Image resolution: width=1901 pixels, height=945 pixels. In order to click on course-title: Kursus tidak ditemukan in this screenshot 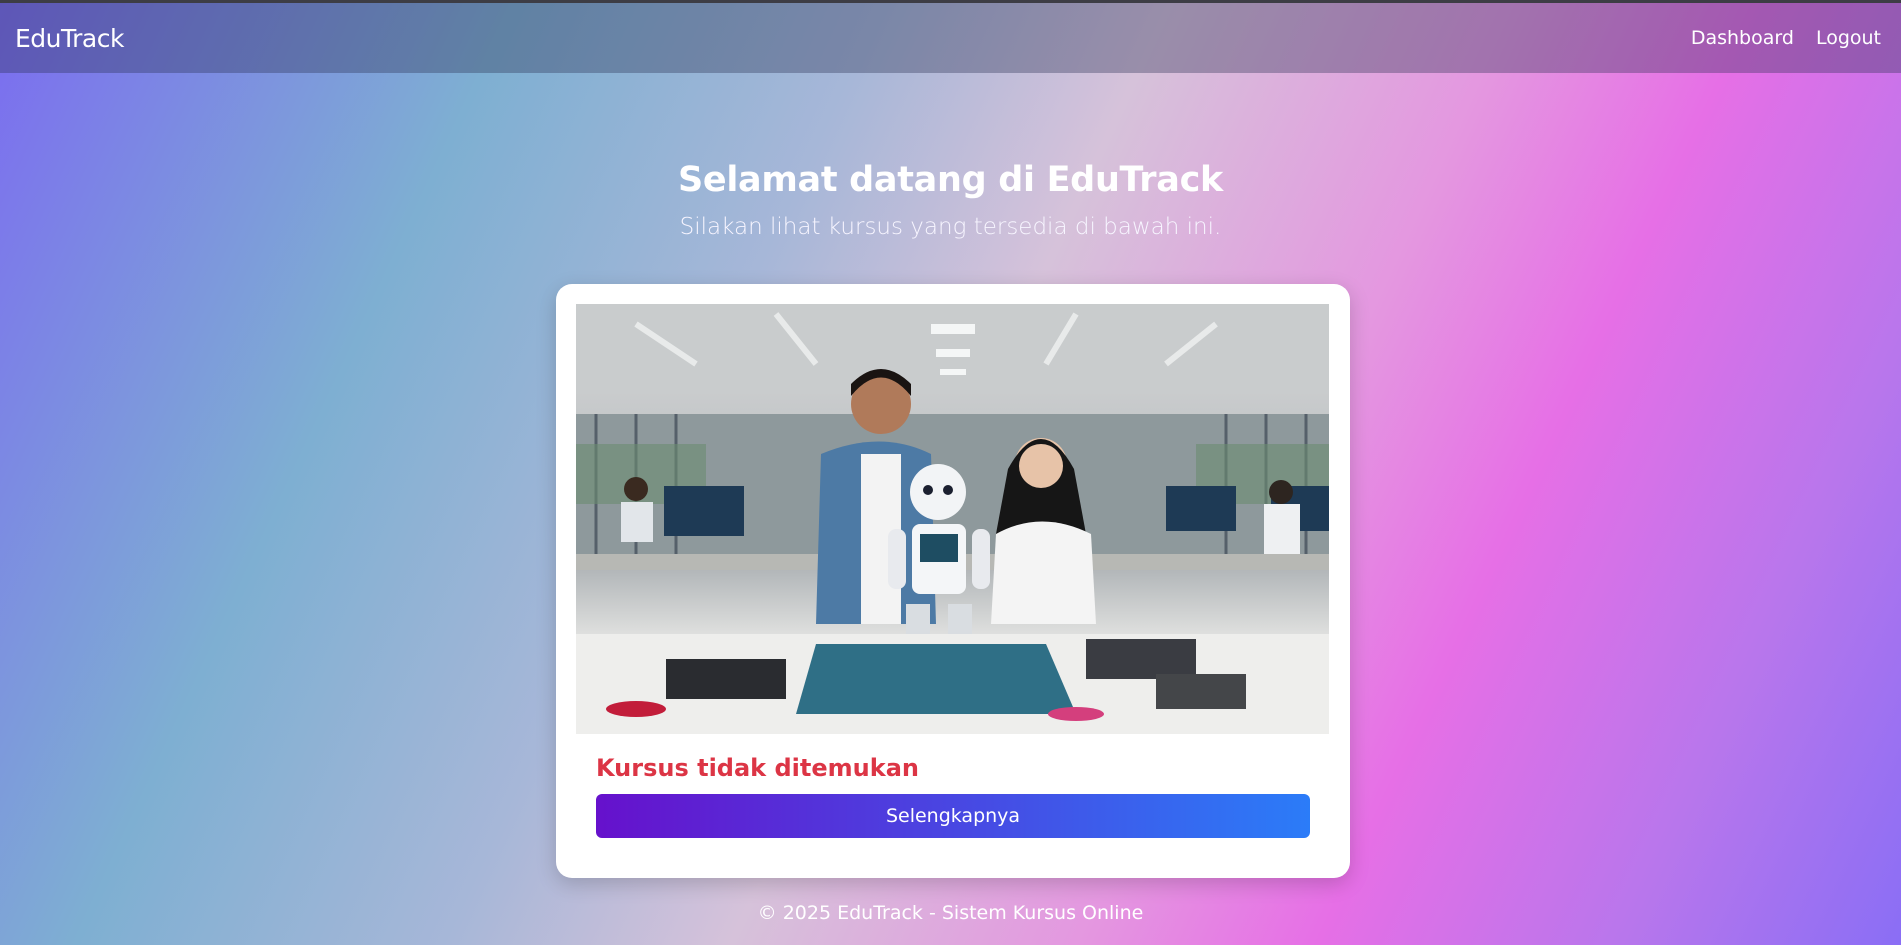, I will do `click(757, 768)`.